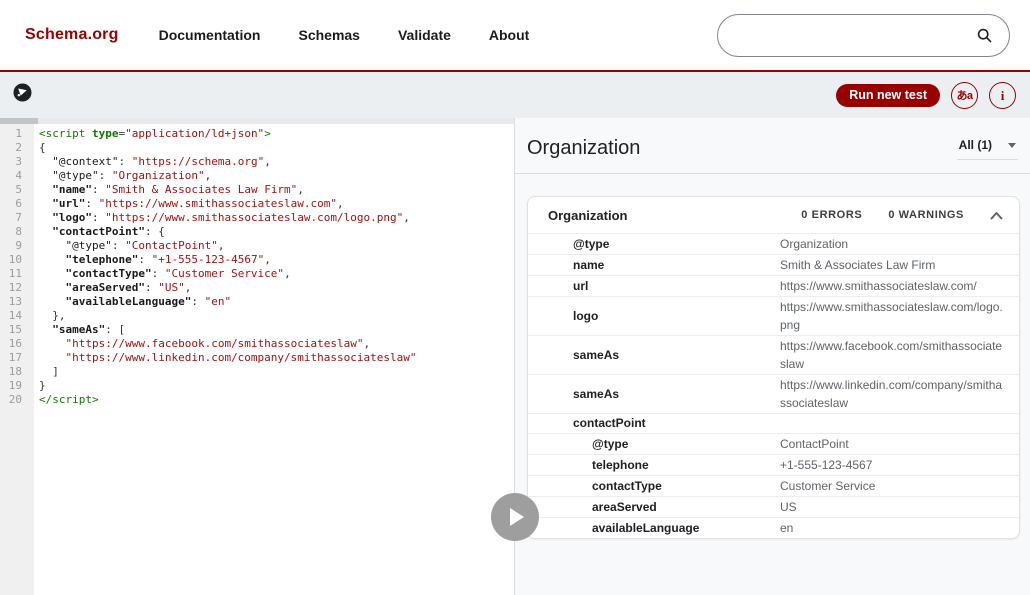 This screenshot has height=595, width=1030. I want to click on code-line: 11 "contactType": "Customer Service",, so click(257, 274).